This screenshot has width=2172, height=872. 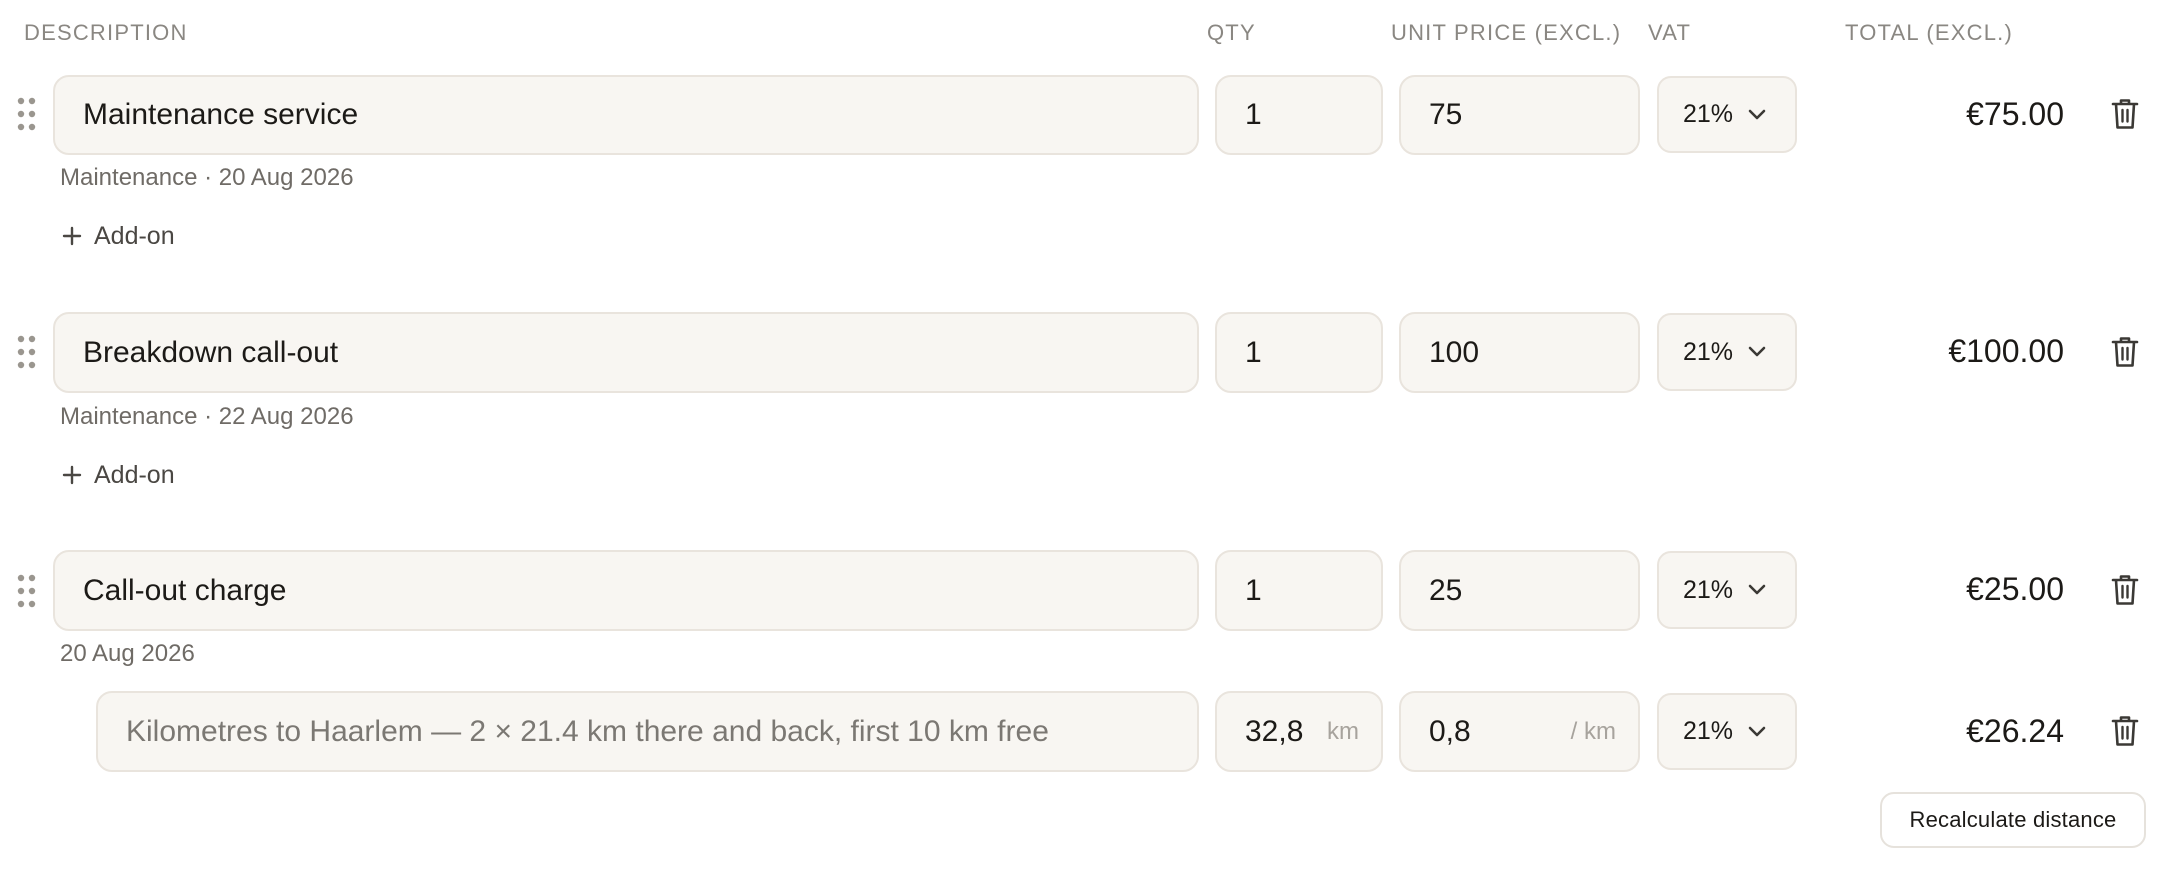 I want to click on description-value: Call-out charge, so click(x=185, y=590).